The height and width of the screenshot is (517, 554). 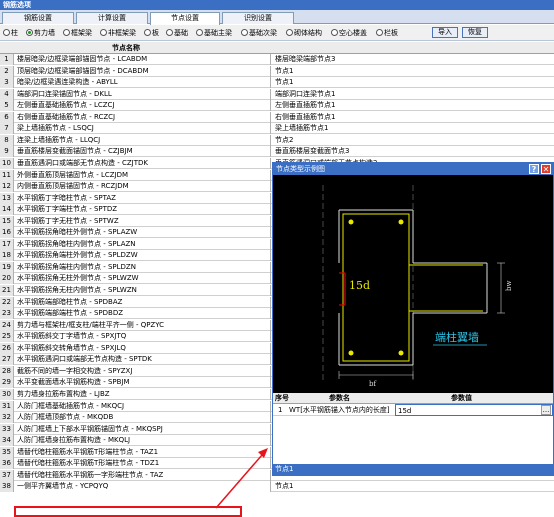 What do you see at coordinates (142, 475) in the screenshot?
I see `node-name-cell: 墙替代暗柱箍筋水平钢筋一字形端柱节点 - TAZ` at bounding box center [142, 475].